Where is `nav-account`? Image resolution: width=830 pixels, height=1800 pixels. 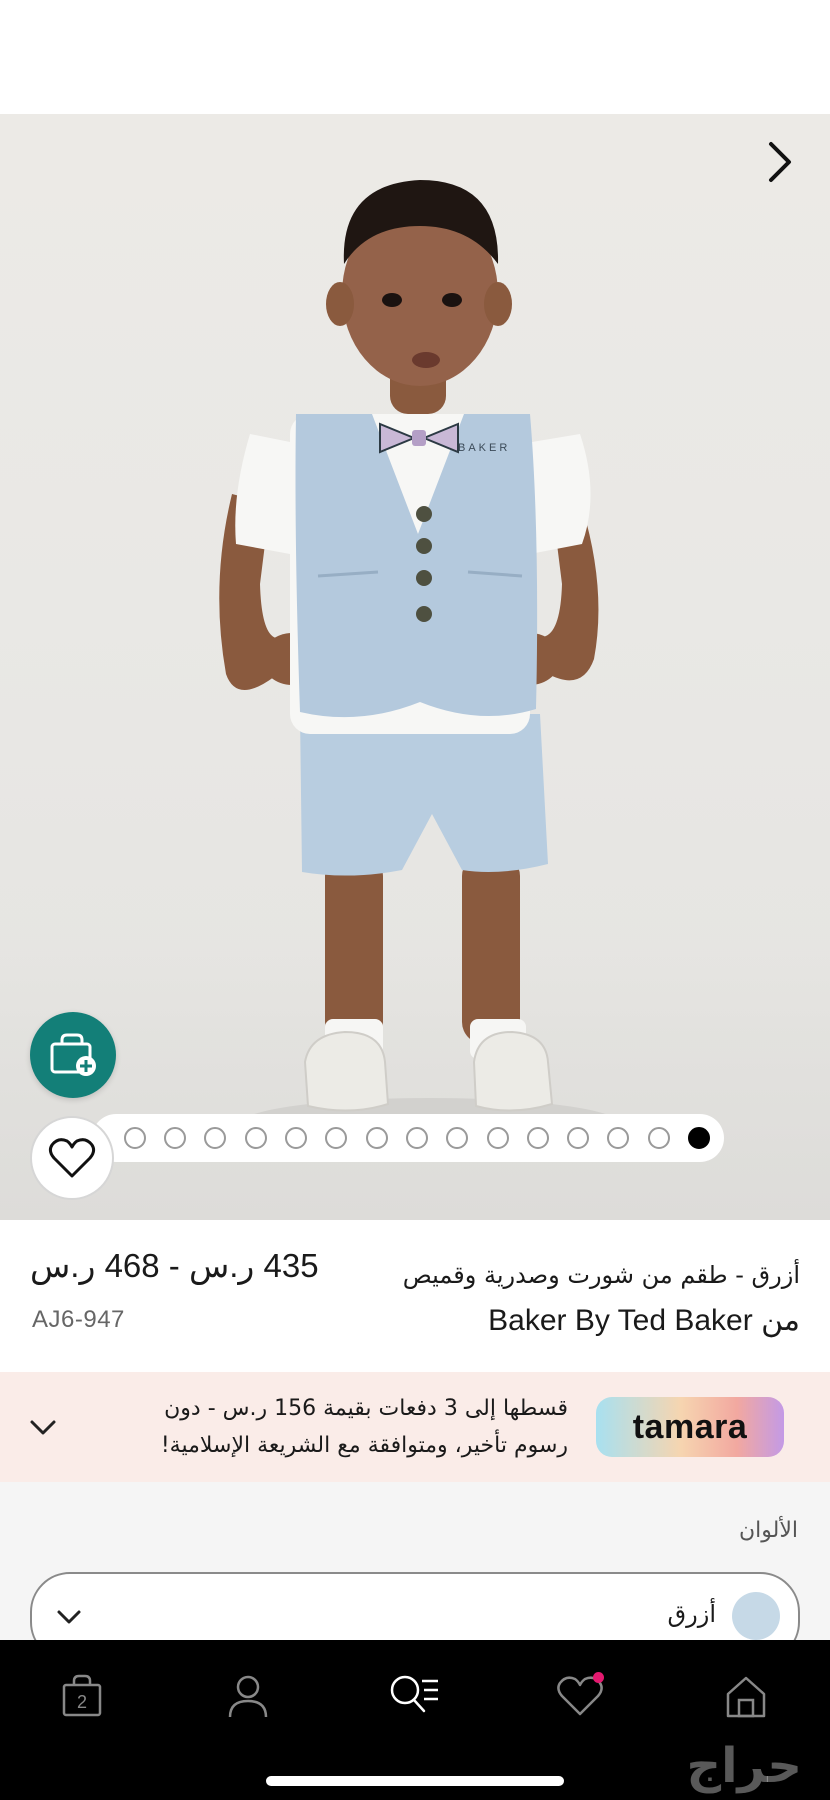
nav-account is located at coordinates (248, 1696).